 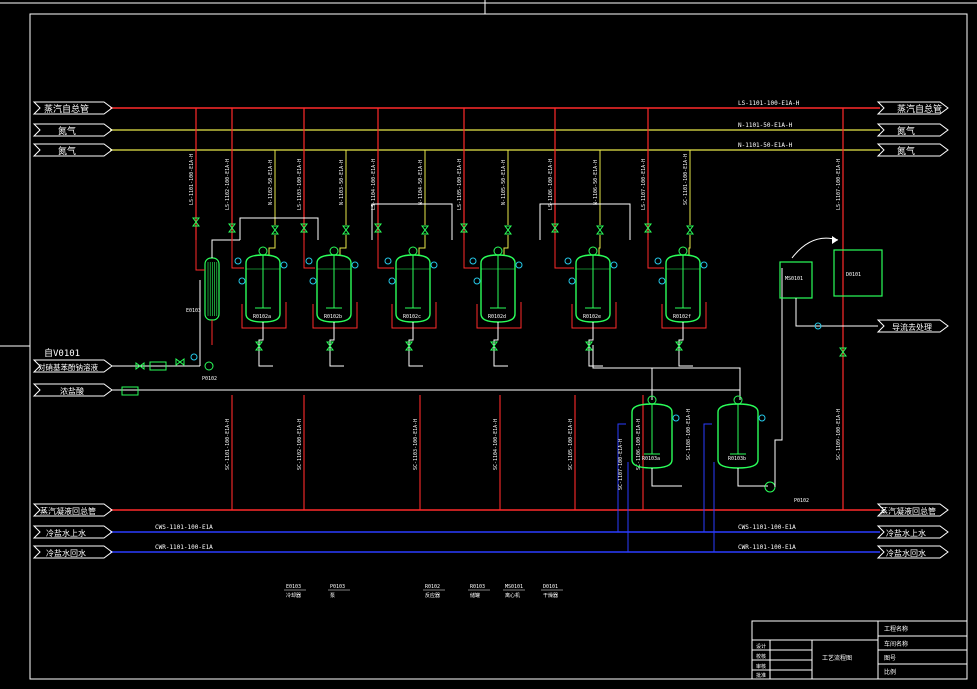 I want to click on equipment-tag: E0103, so click(x=193, y=311).